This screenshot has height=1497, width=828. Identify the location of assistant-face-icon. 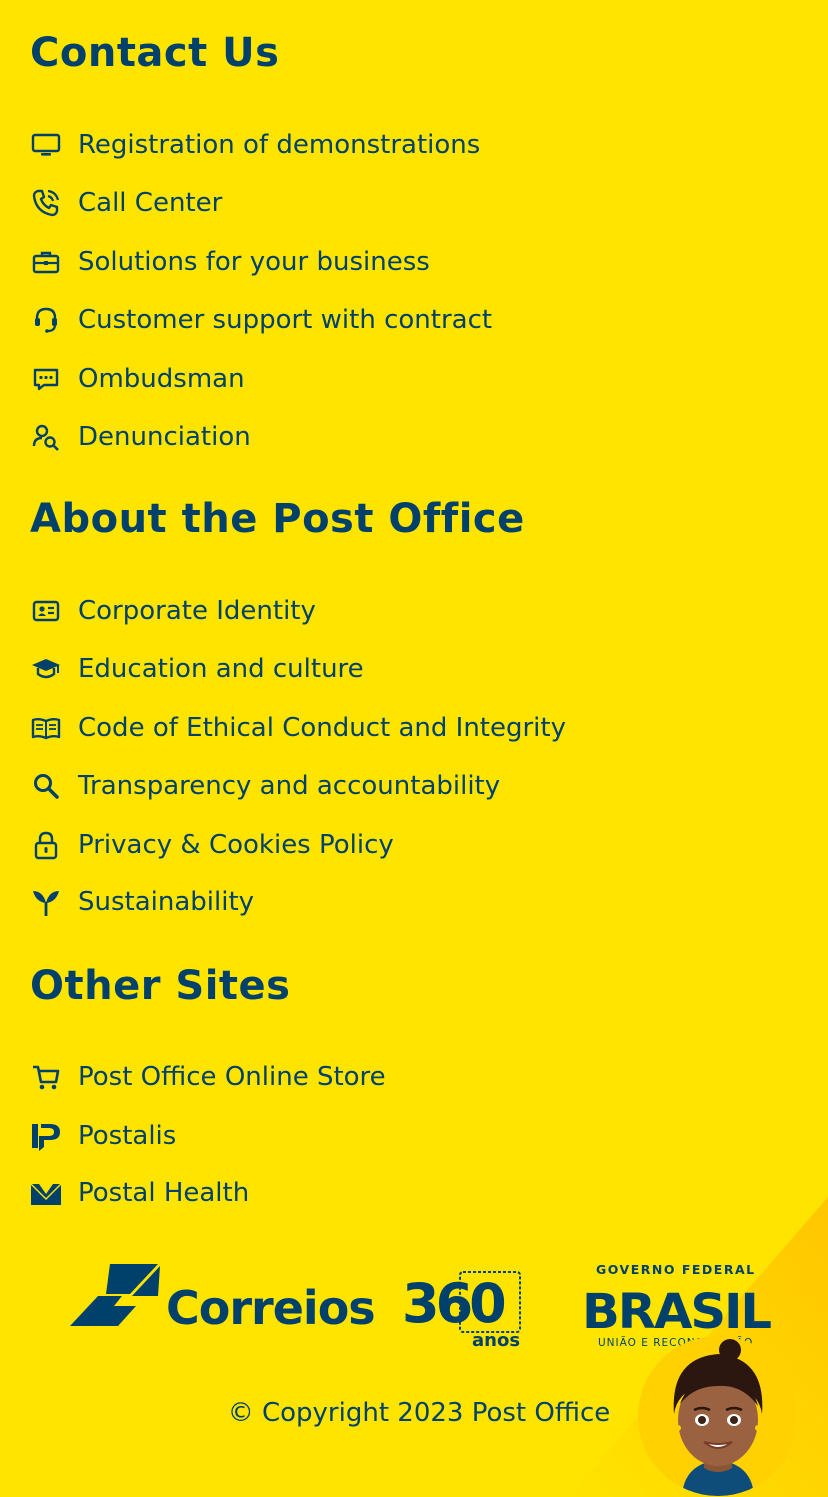
(718, 1417).